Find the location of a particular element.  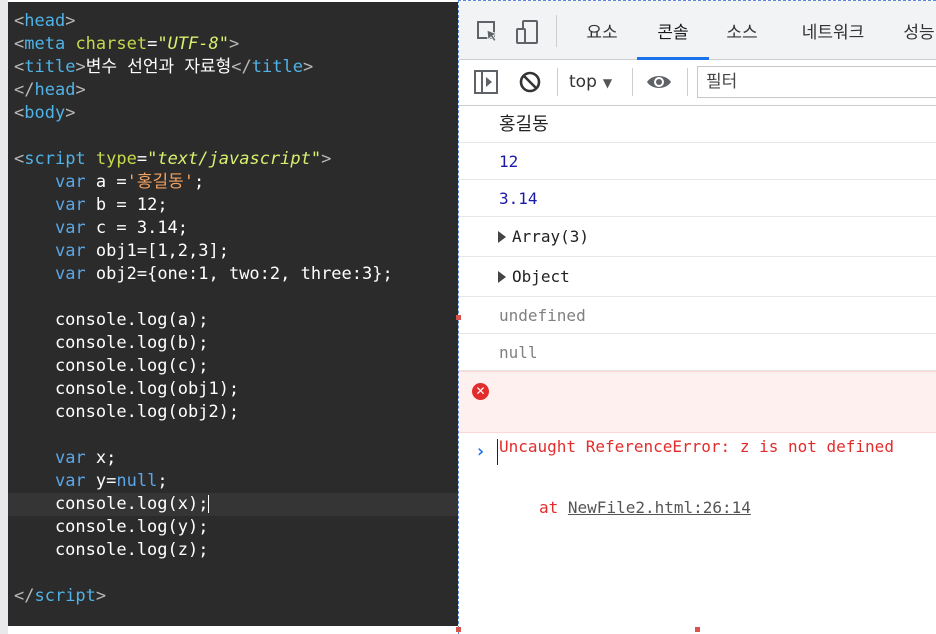

code-line: var obj2={one:1, two:2, three:3}; is located at coordinates (236, 274).